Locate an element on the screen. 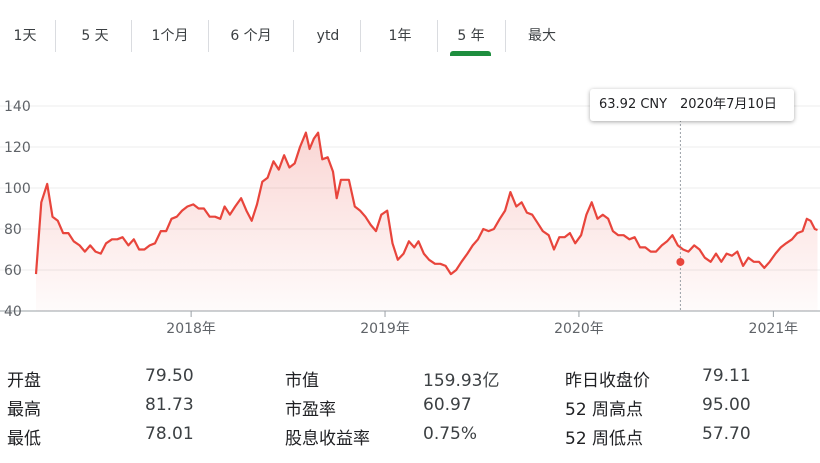  range-tabs: 1天 5 天 1个月 6 个月 ytd 1年 5 年 最大 is located at coordinates (410, 30).